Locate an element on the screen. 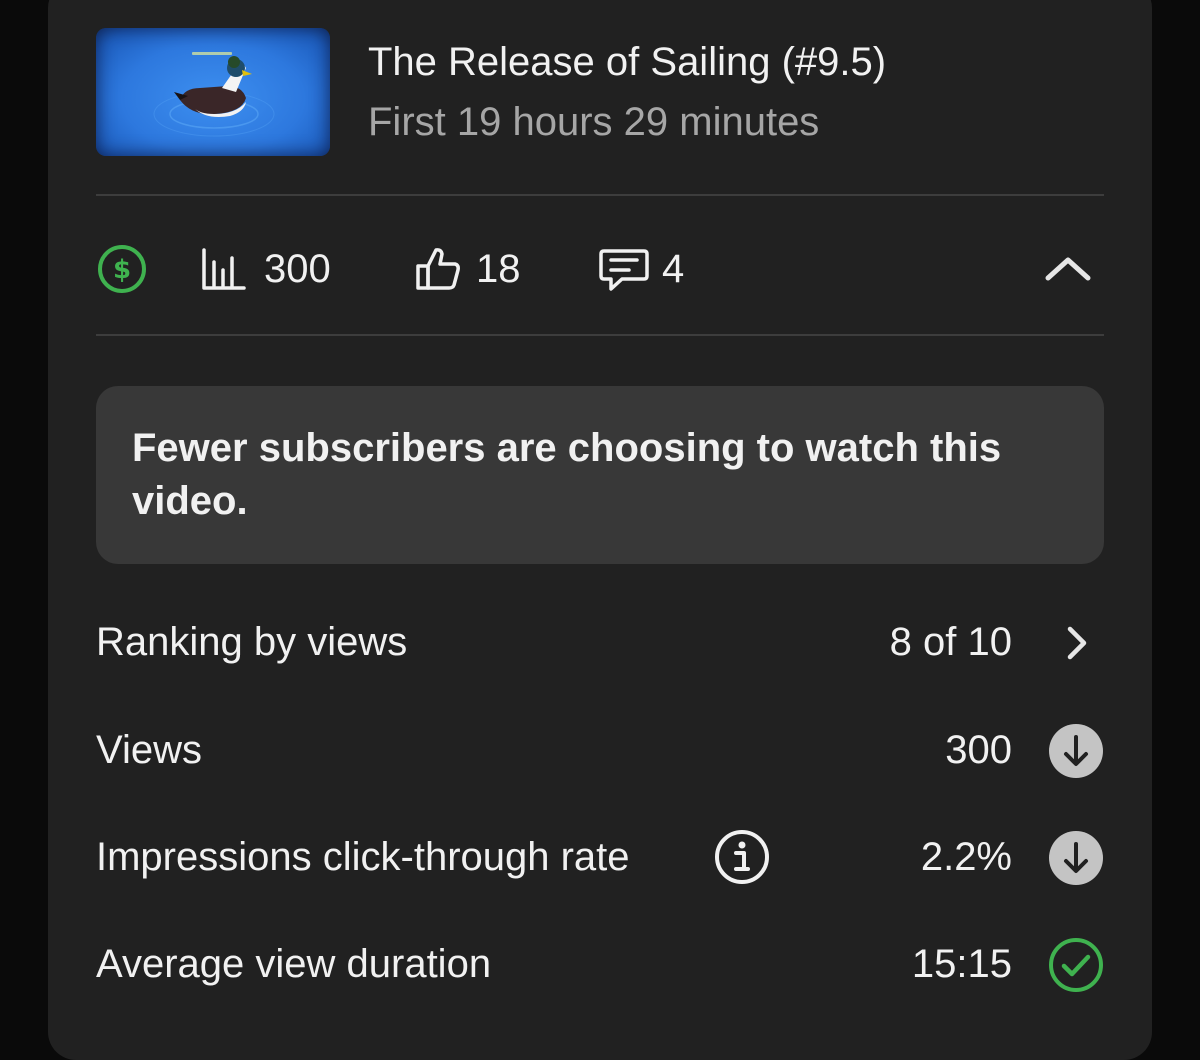  metric-row-views: Views 300 is located at coordinates (600, 750).